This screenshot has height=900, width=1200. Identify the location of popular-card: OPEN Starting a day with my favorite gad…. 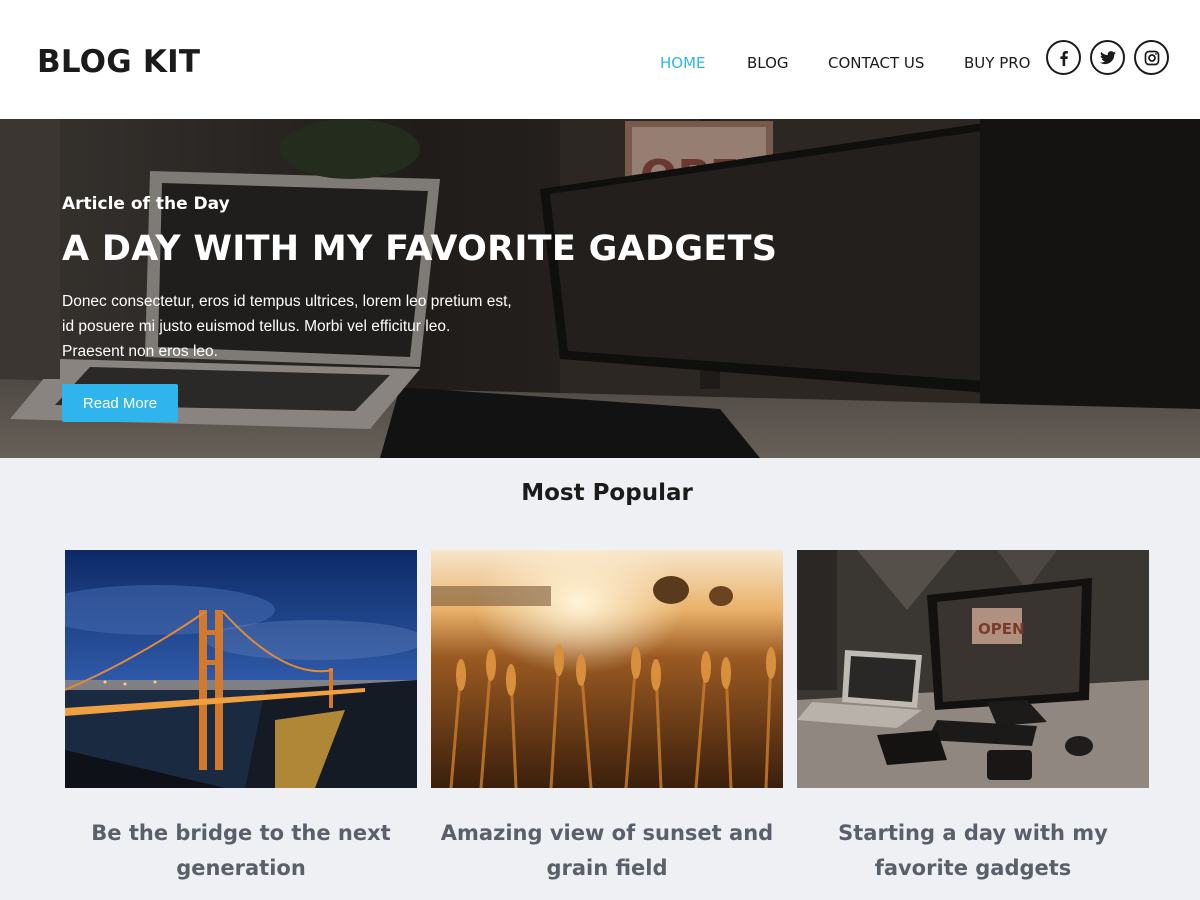
(973, 718).